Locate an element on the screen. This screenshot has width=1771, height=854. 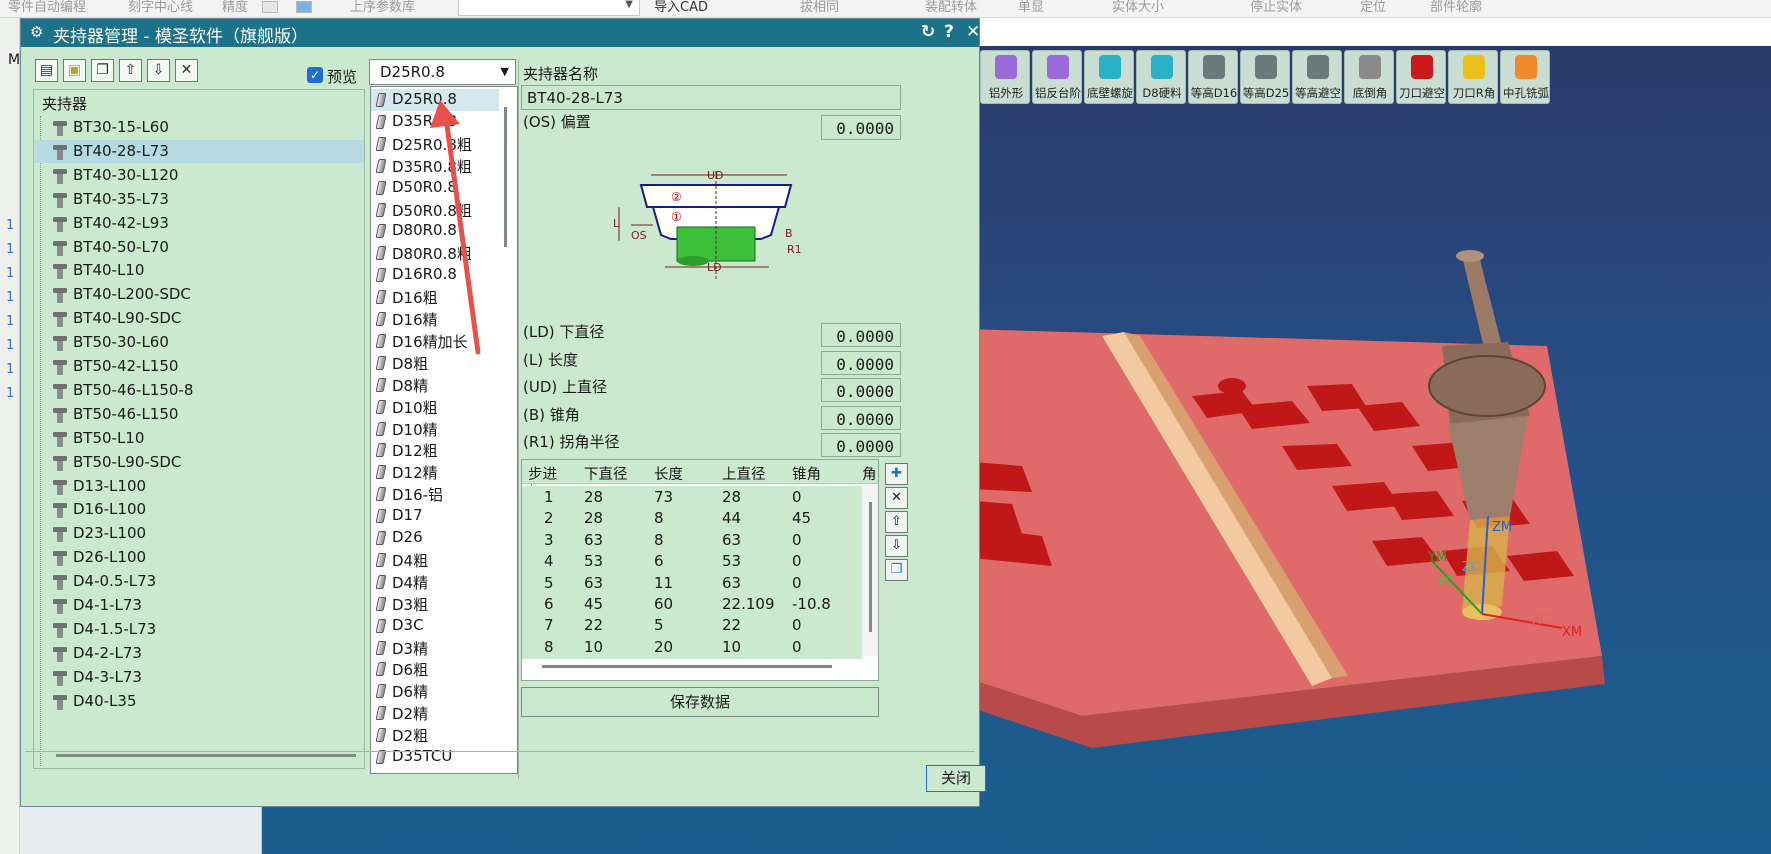
toolbar-item-assembly: 装配转体 is located at coordinates (951, 7).